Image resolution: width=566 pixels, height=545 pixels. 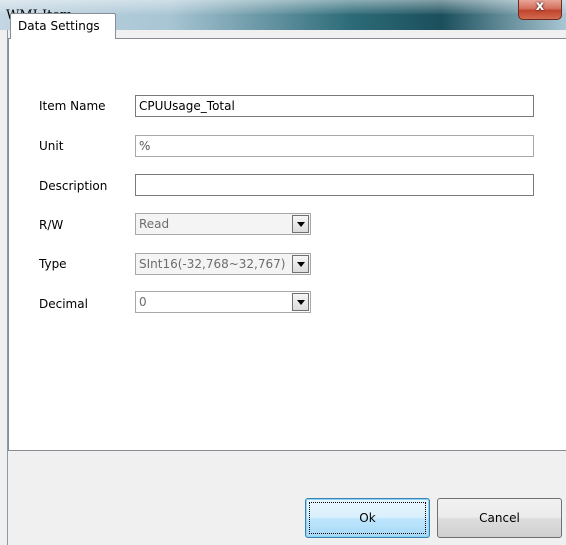 What do you see at coordinates (143, 302) in the screenshot?
I see `decimal-select-value: 0` at bounding box center [143, 302].